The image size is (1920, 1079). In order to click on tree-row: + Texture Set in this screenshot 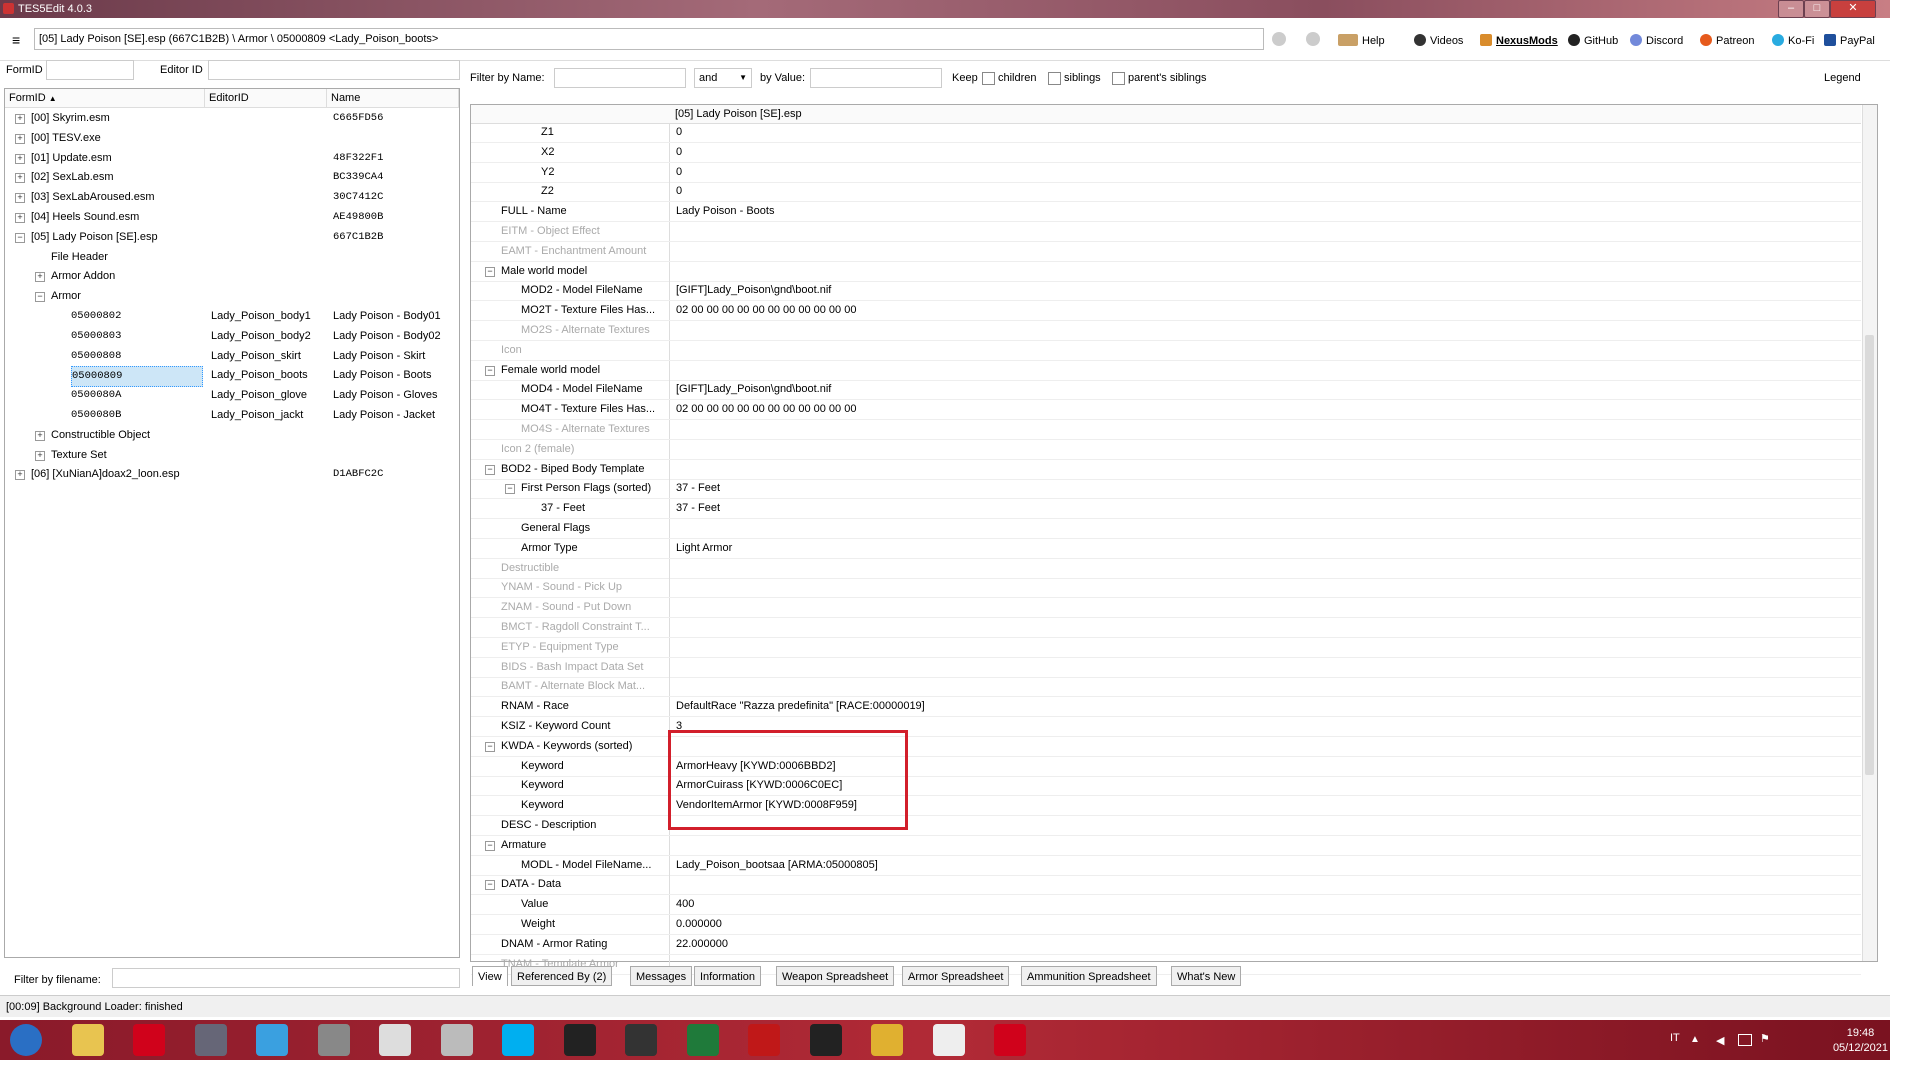, I will do `click(232, 455)`.